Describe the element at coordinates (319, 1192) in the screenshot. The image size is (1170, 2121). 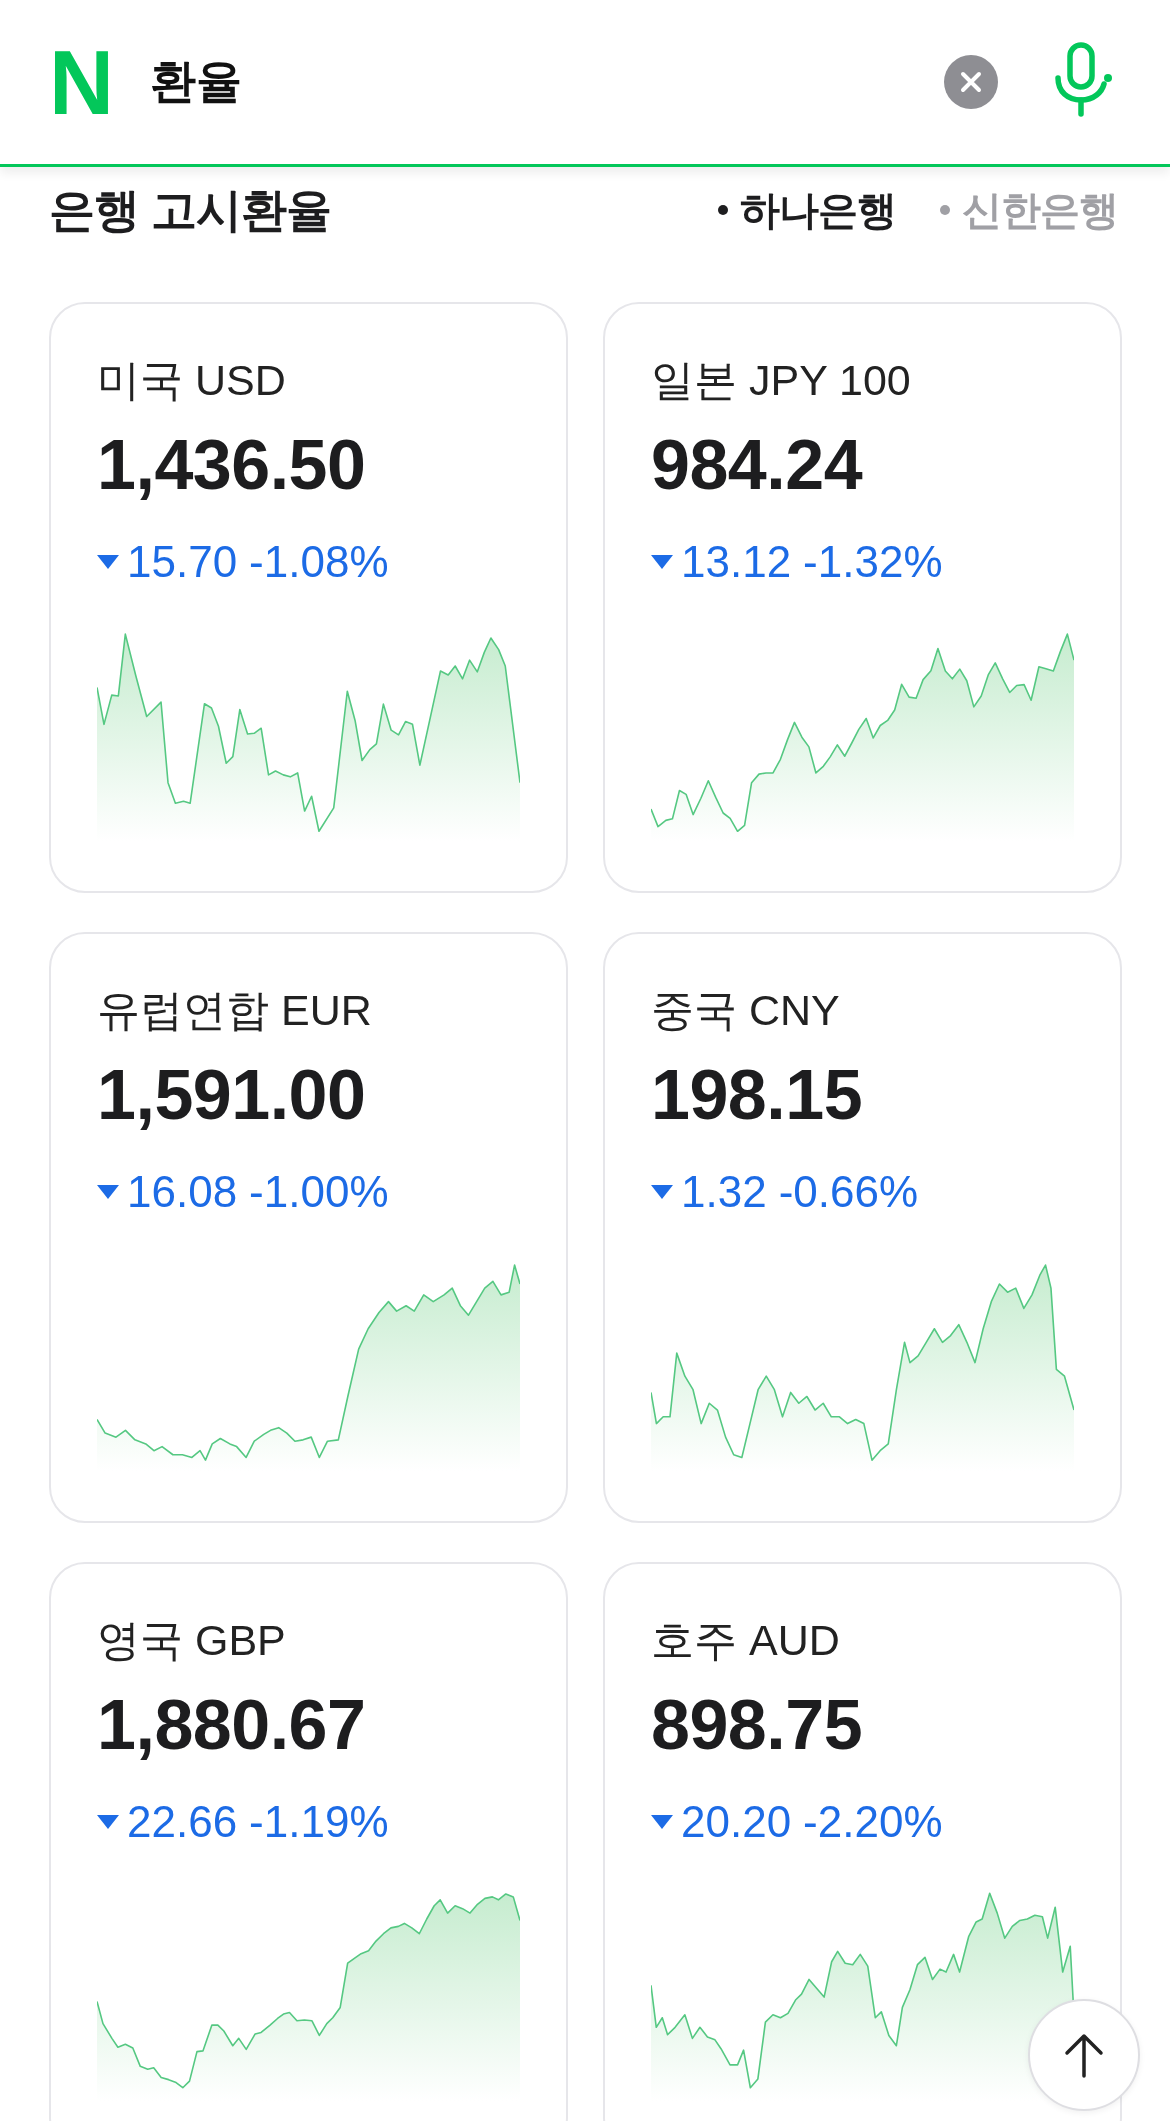
I see `change-percent: -1.00%` at that location.